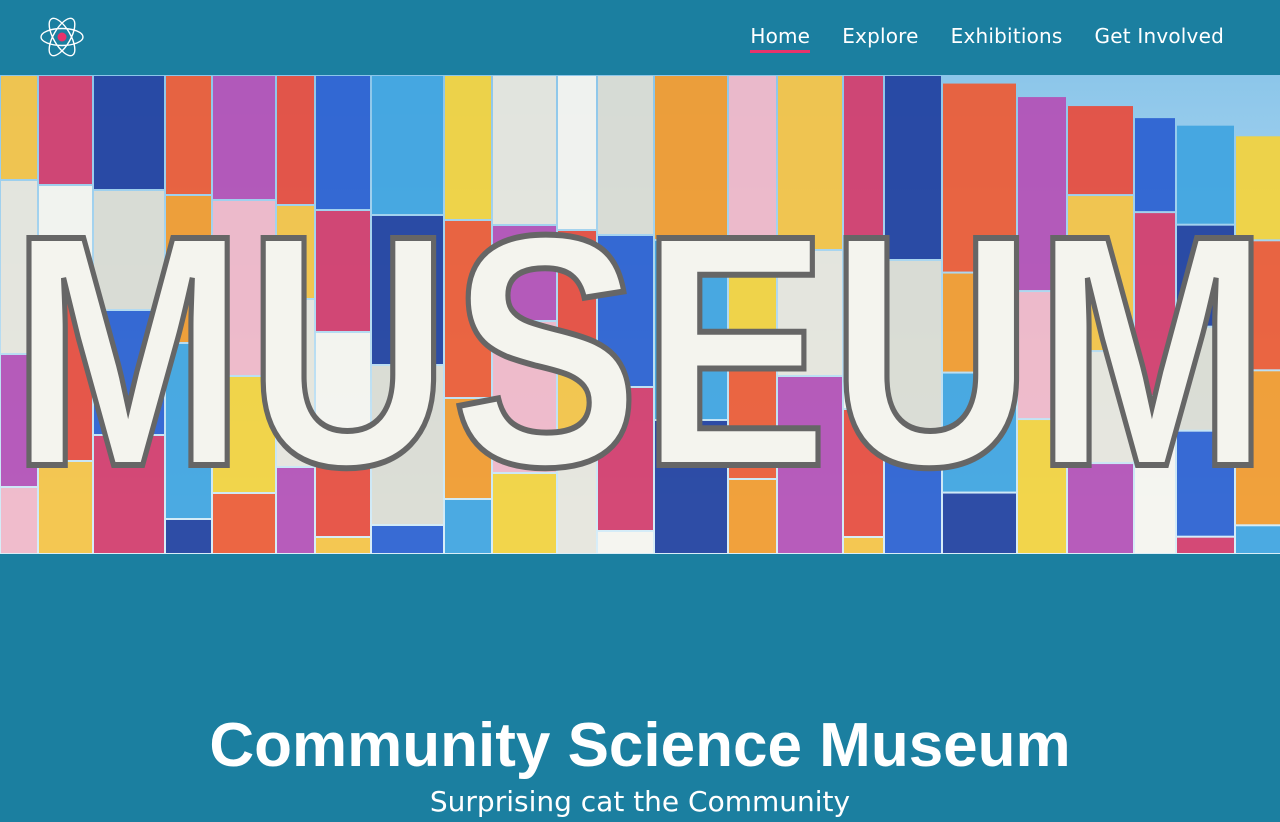  I want to click on atom-logo-icon, so click(62, 37).